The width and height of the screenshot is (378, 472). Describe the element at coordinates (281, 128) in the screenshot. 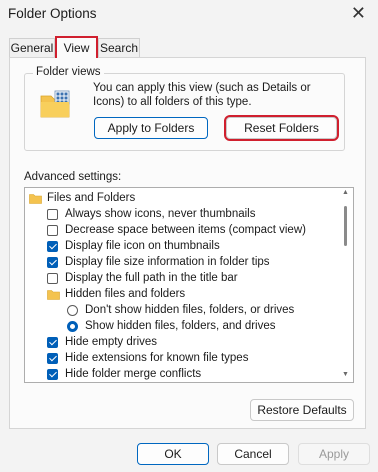

I see `reset-folders-button: Reset Folders` at that location.